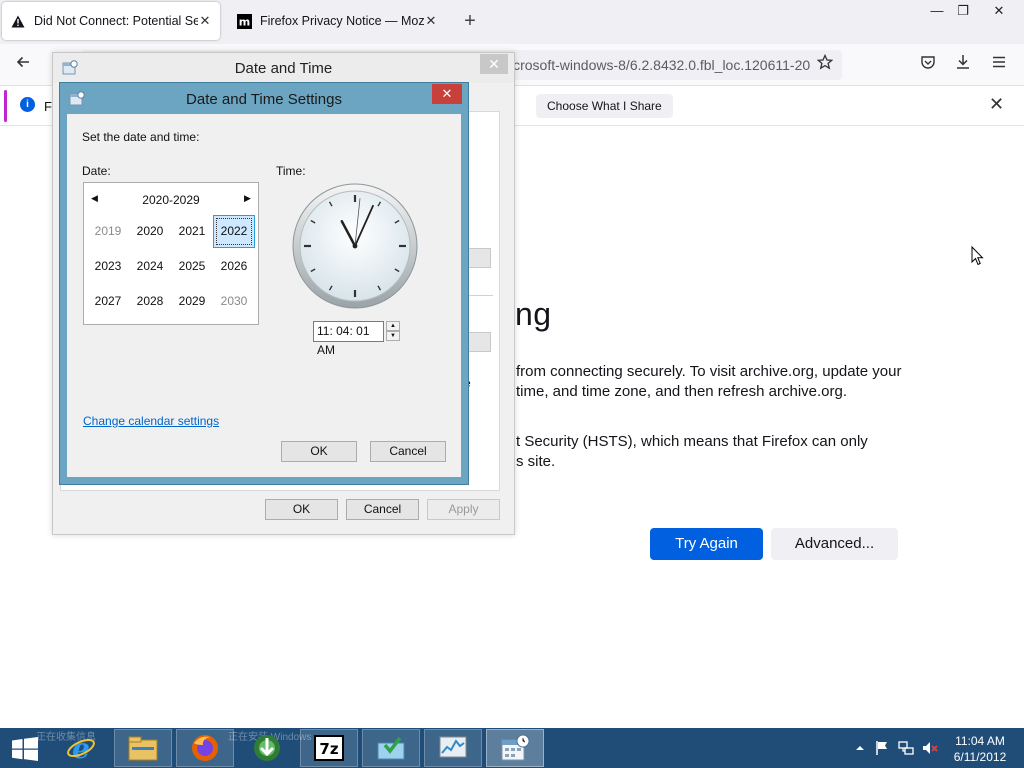 Image resolution: width=1024 pixels, height=768 pixels. What do you see at coordinates (391, 748) in the screenshot?
I see `installer-icon` at bounding box center [391, 748].